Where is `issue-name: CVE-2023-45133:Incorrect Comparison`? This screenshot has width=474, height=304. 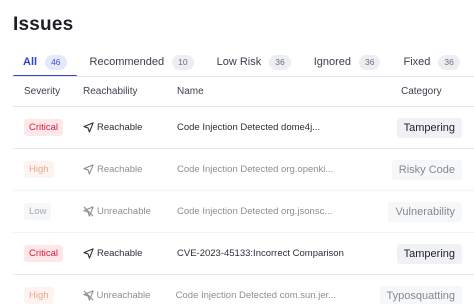 issue-name: CVE-2023-45133:Incorrect Comparison is located at coordinates (260, 253).